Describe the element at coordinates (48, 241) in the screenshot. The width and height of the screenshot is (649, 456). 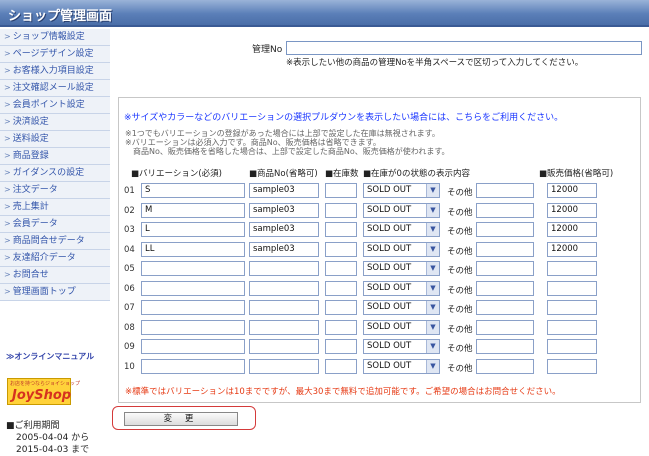
I see `sidebar-menu-label: 商品問合せデータ` at that location.